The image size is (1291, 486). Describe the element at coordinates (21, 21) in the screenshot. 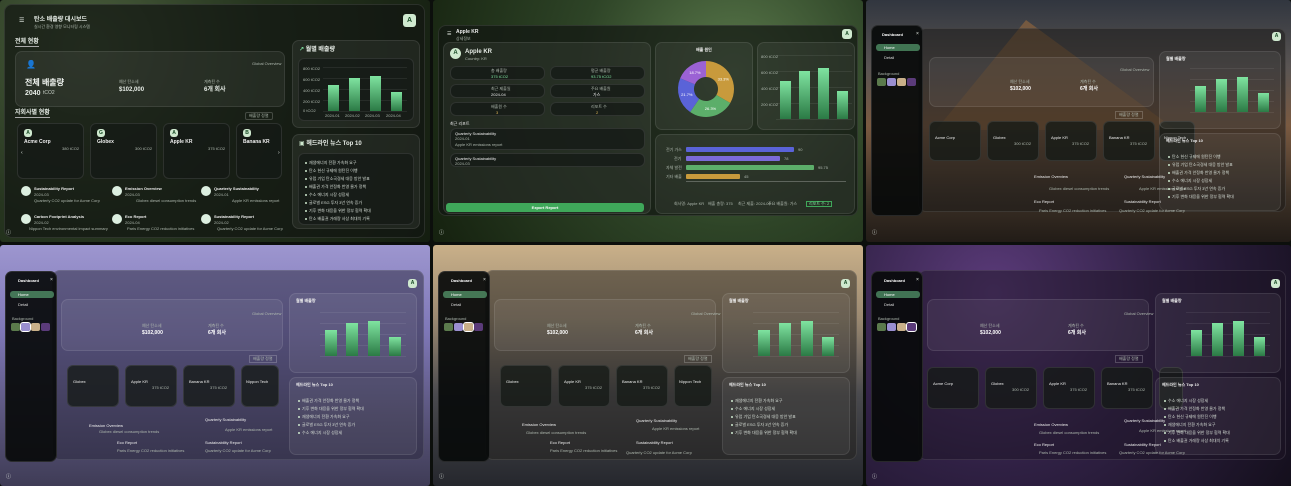

I see `menu-icon: ☰` at that location.